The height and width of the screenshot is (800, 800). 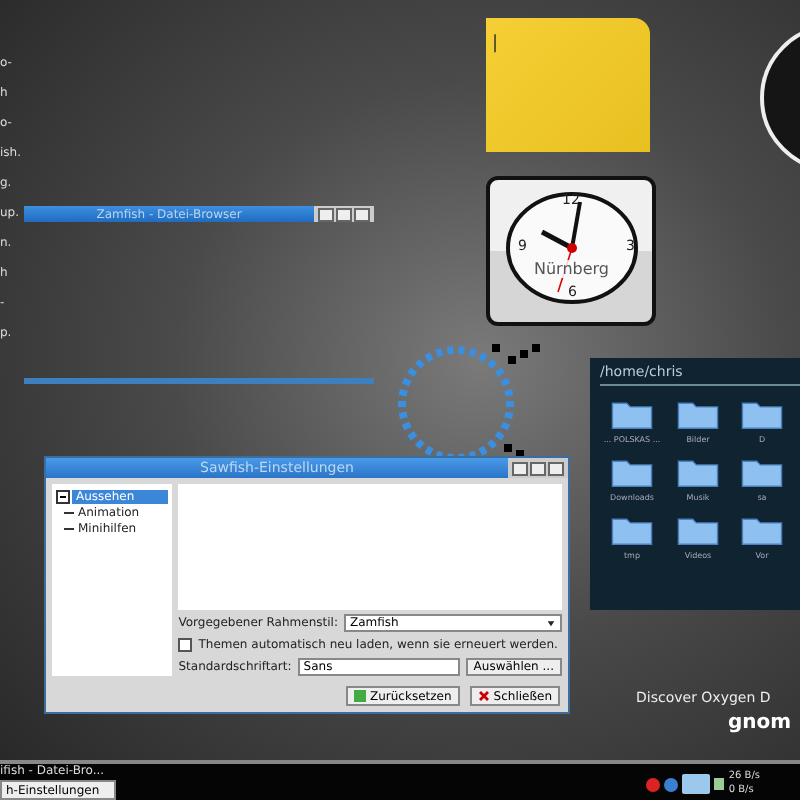 What do you see at coordinates (551, 623) in the screenshot?
I see `dropdown-arrow-icon` at bounding box center [551, 623].